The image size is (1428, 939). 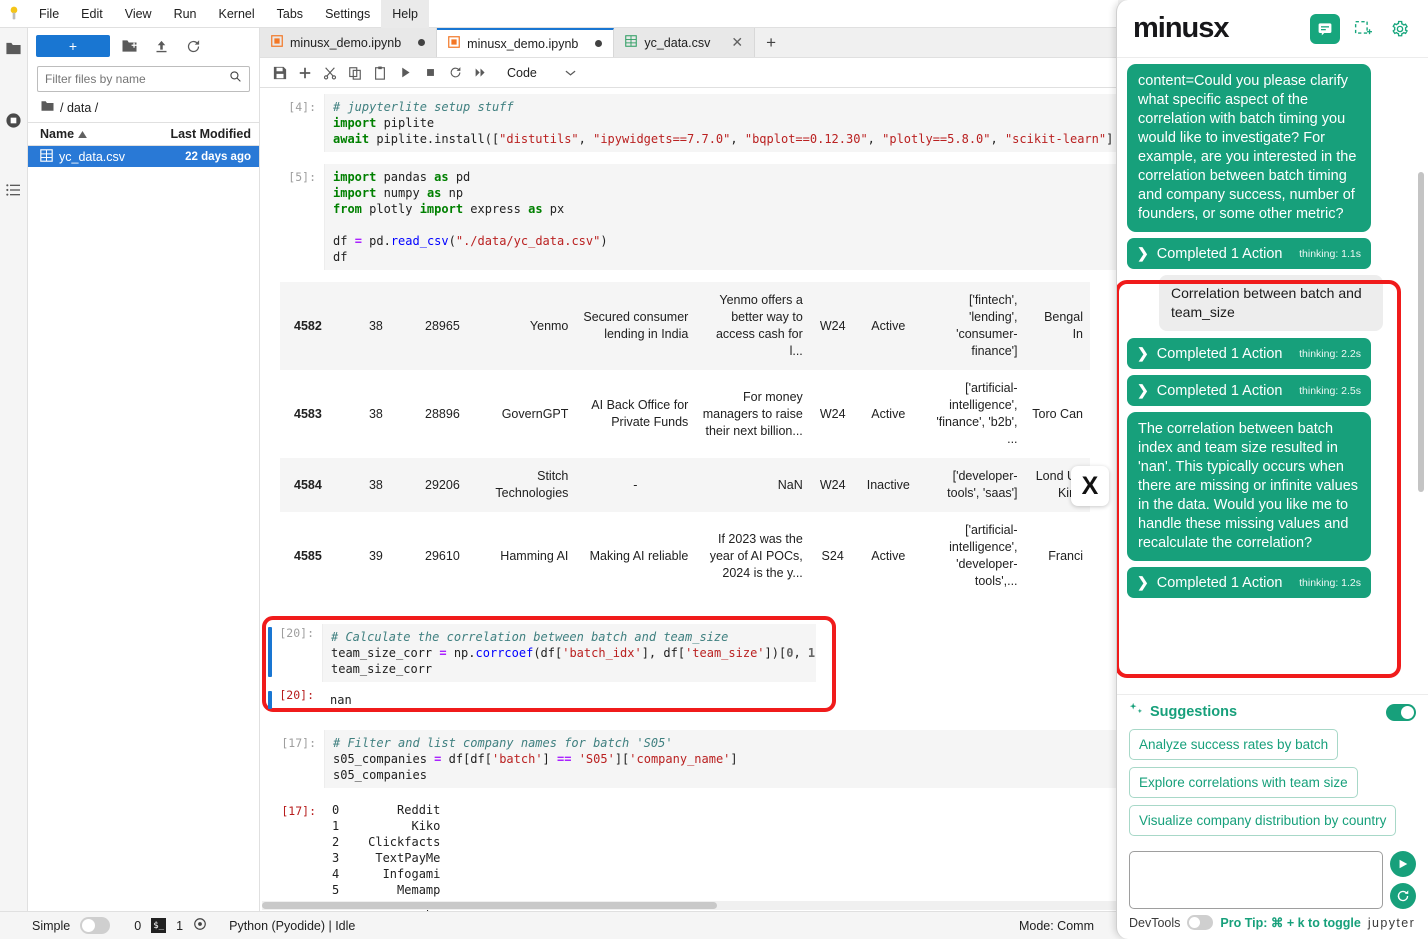 What do you see at coordinates (14, 120) in the screenshot?
I see `running-terminals-icon` at bounding box center [14, 120].